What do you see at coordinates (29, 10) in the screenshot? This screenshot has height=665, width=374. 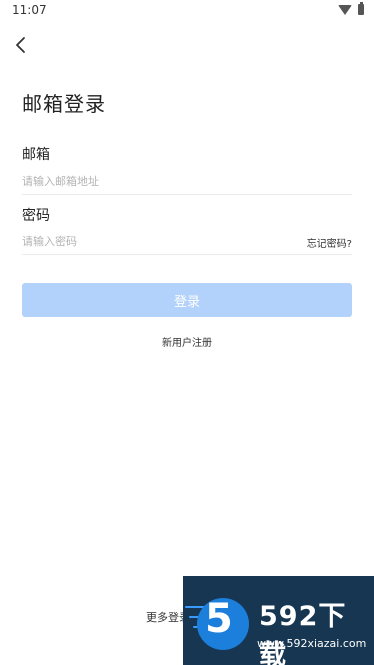 I see `status-time: 11:07` at bounding box center [29, 10].